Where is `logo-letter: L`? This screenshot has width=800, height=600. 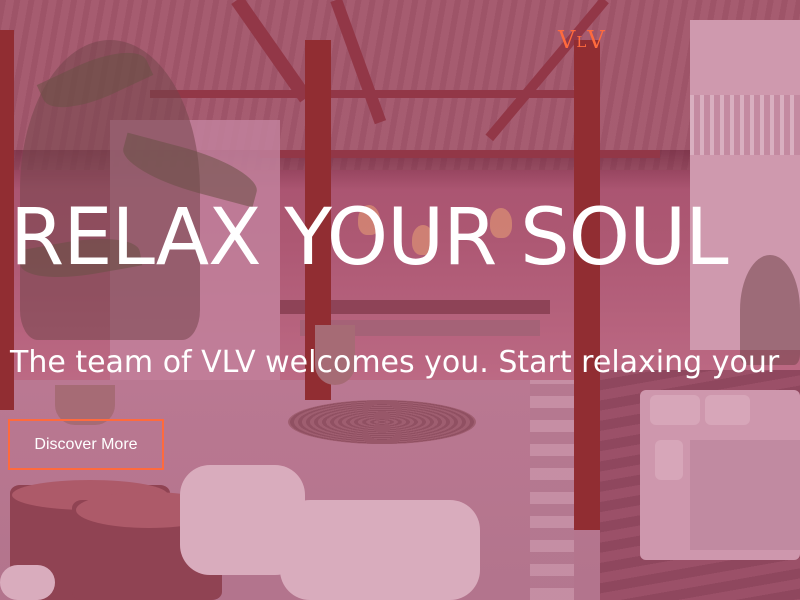
logo-letter: L is located at coordinates (582, 42).